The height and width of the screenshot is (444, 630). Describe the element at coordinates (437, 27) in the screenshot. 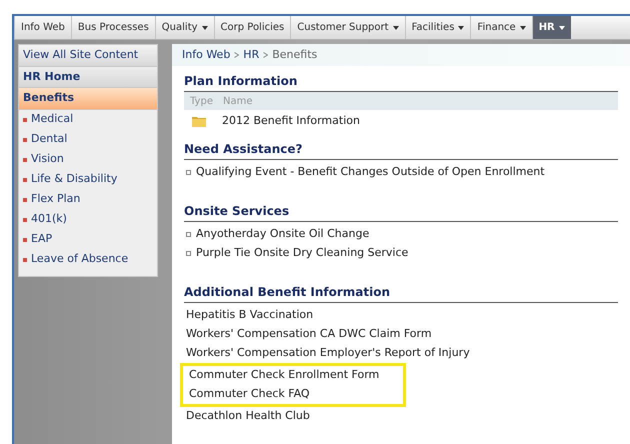

I see `nav-tab: Facilities` at that location.